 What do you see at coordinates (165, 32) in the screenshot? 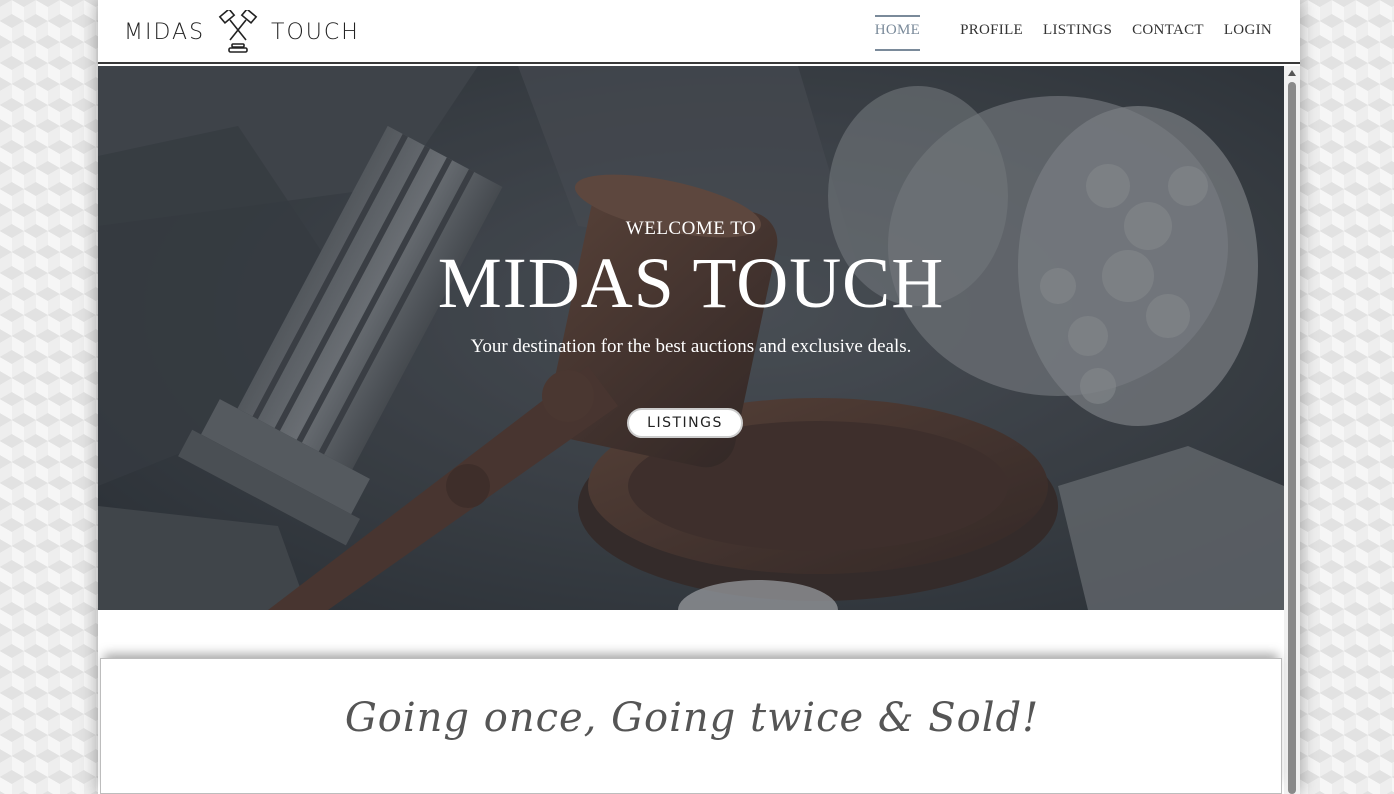
I see `logo-word-left: MIDAS` at bounding box center [165, 32].